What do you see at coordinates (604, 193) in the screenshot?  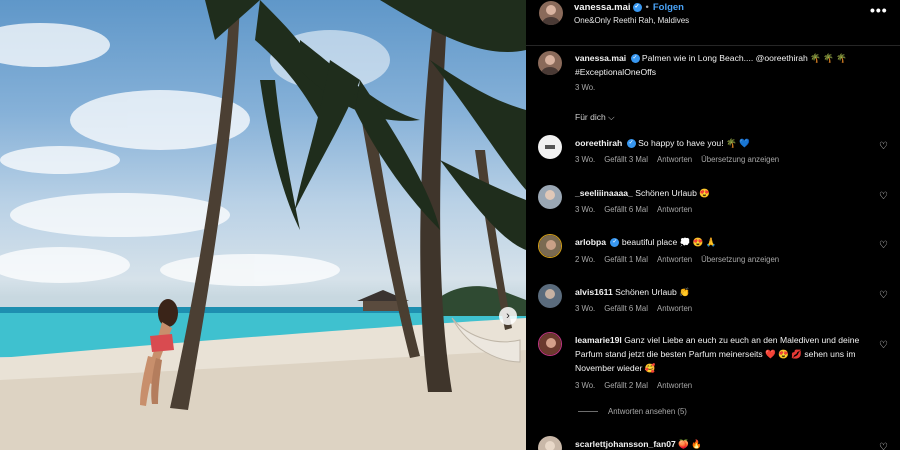 I see `comment-username: _seeliiinaaaa_` at bounding box center [604, 193].